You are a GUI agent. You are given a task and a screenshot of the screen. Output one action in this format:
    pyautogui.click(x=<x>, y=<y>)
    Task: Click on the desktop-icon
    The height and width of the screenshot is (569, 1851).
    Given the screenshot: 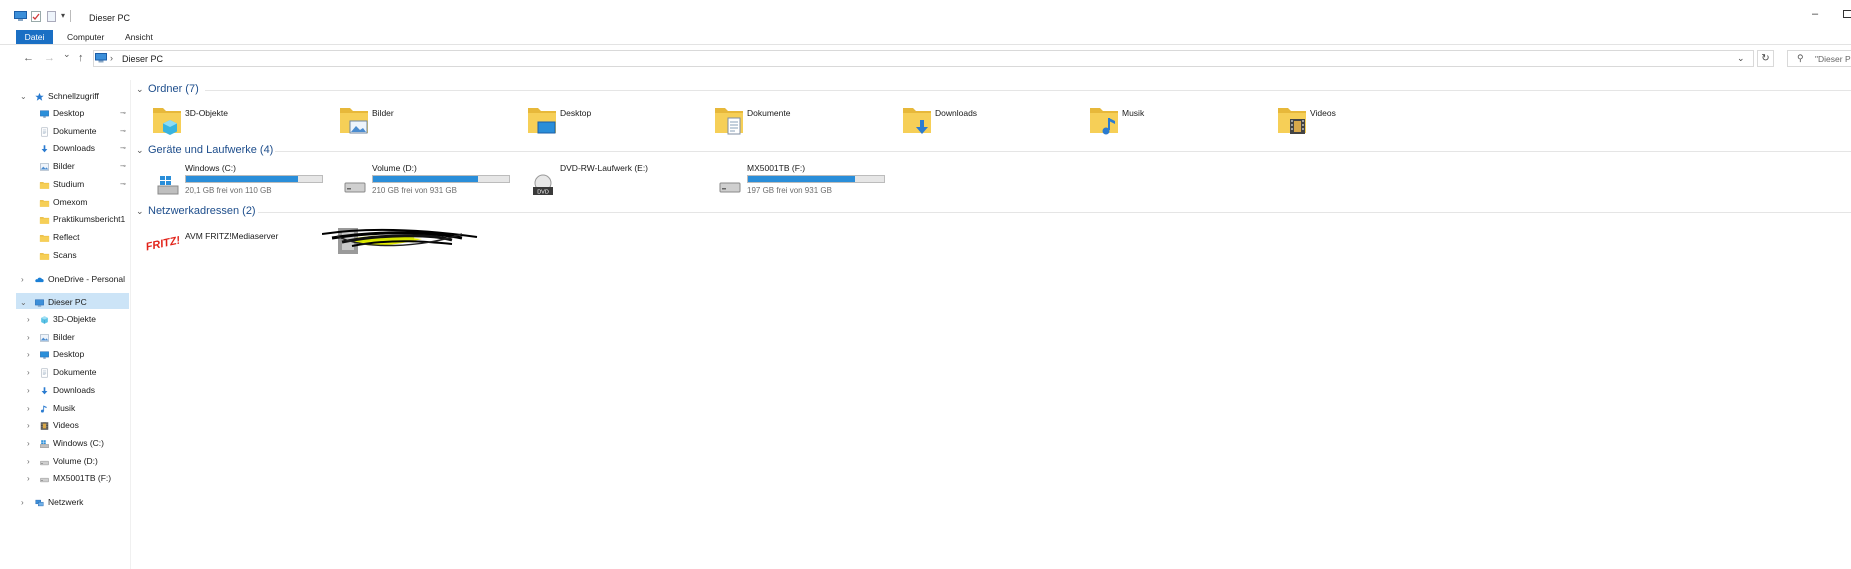 What is the action you would take?
    pyautogui.click(x=44, y=113)
    